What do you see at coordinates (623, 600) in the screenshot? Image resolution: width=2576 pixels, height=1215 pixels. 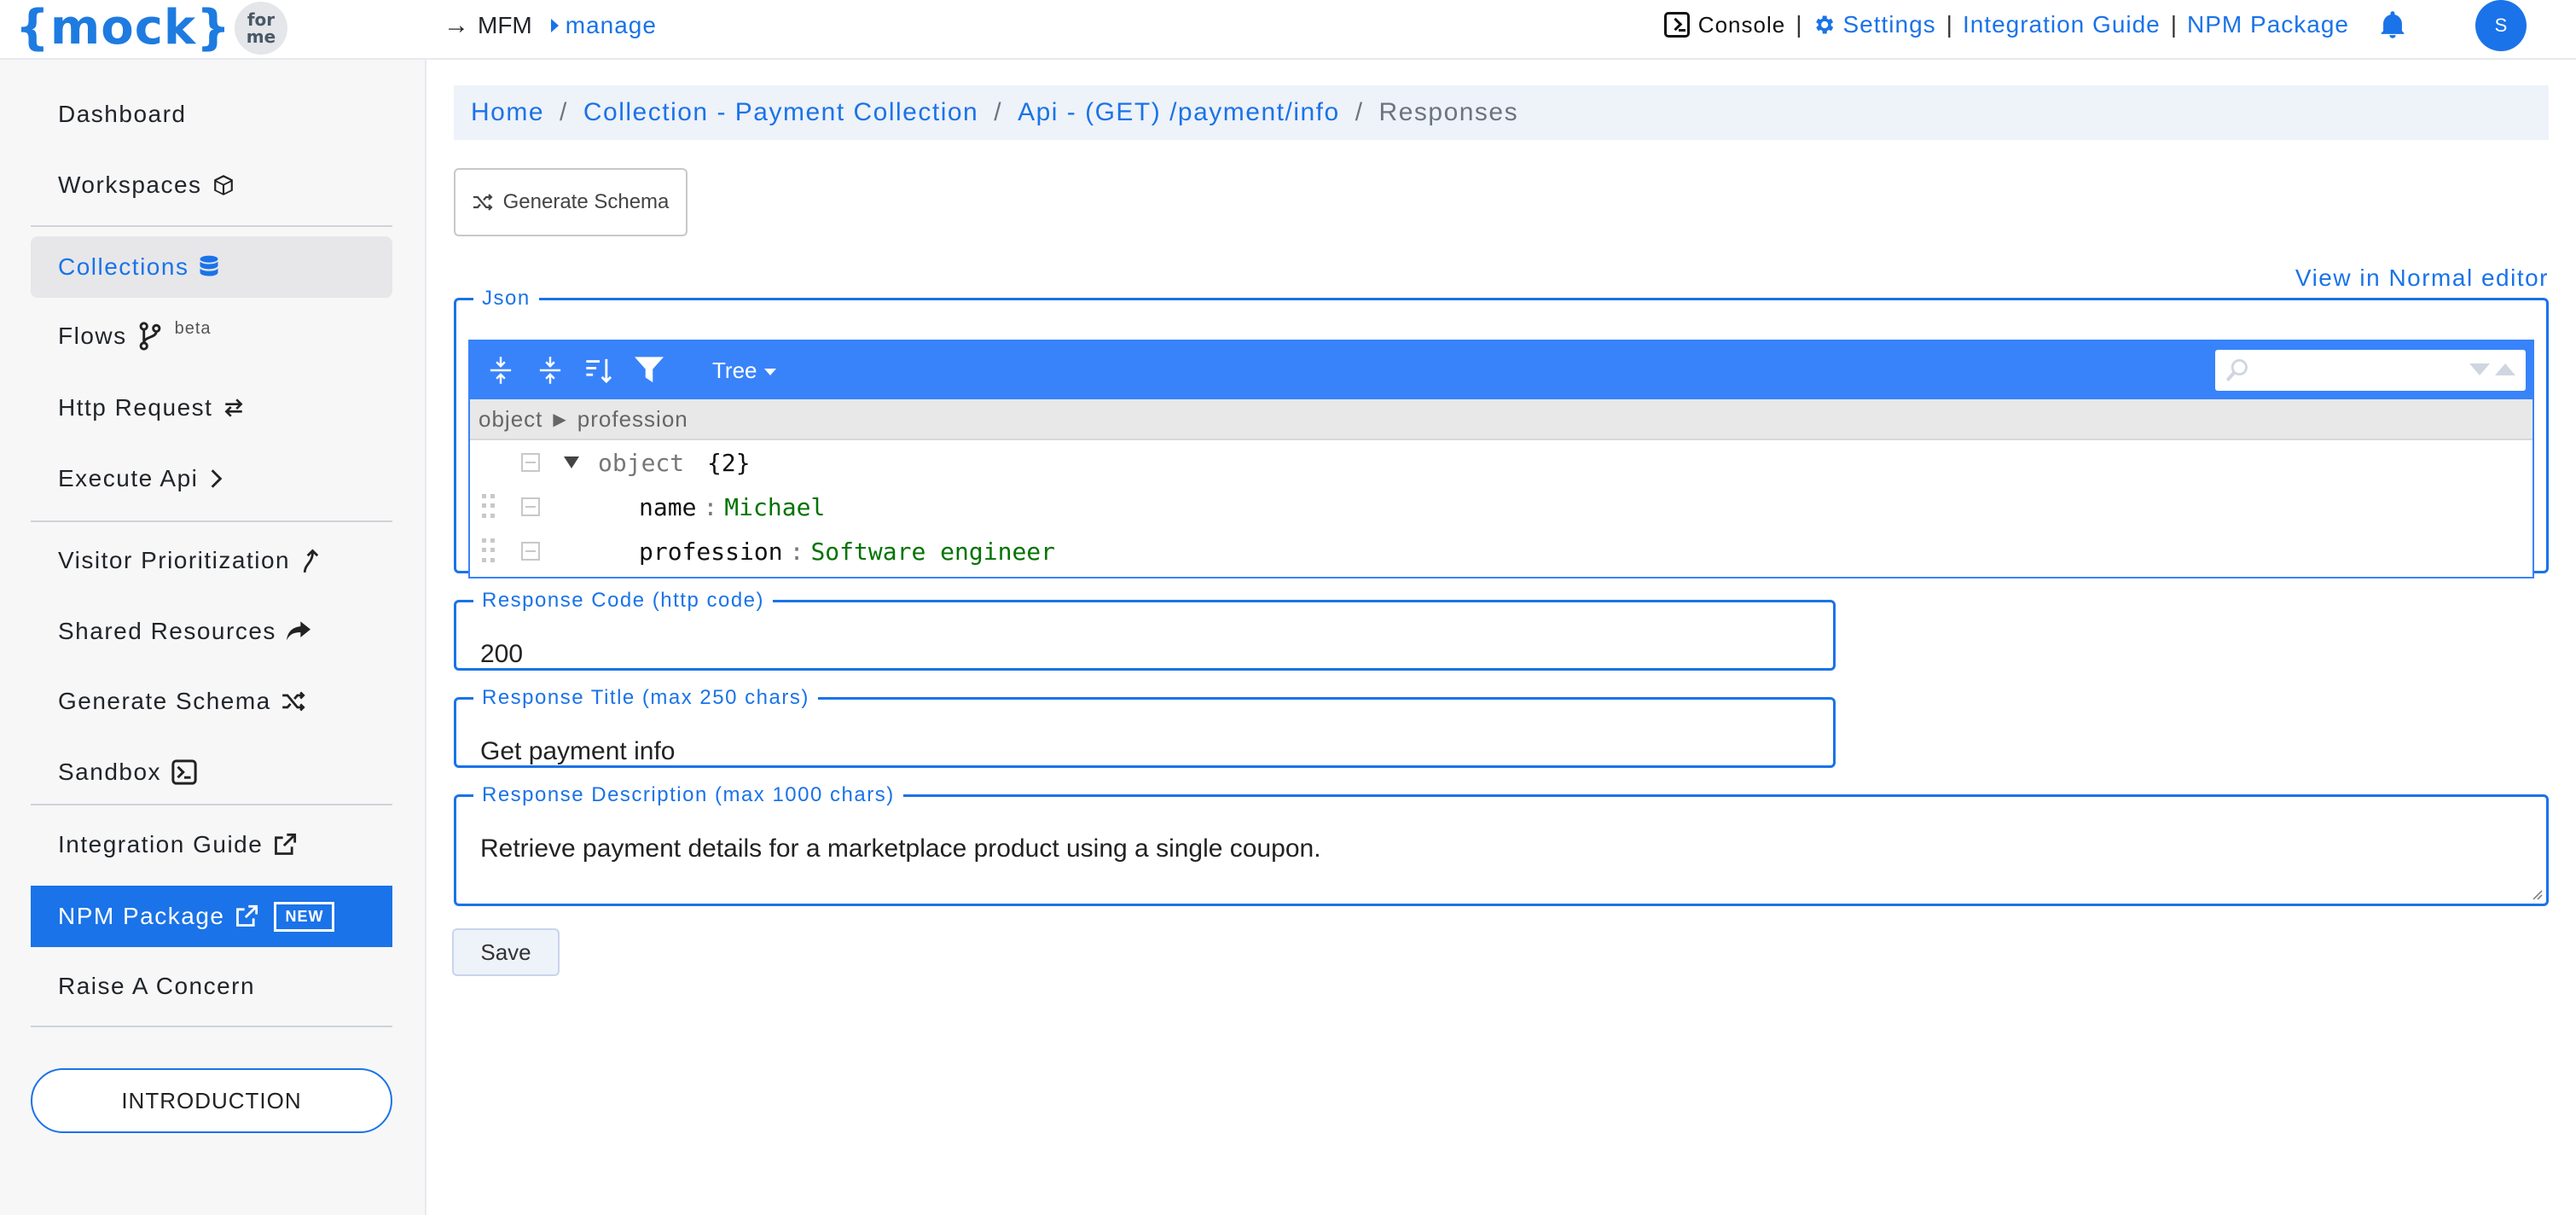 I see `response-code-label: Response Code (http code)` at bounding box center [623, 600].